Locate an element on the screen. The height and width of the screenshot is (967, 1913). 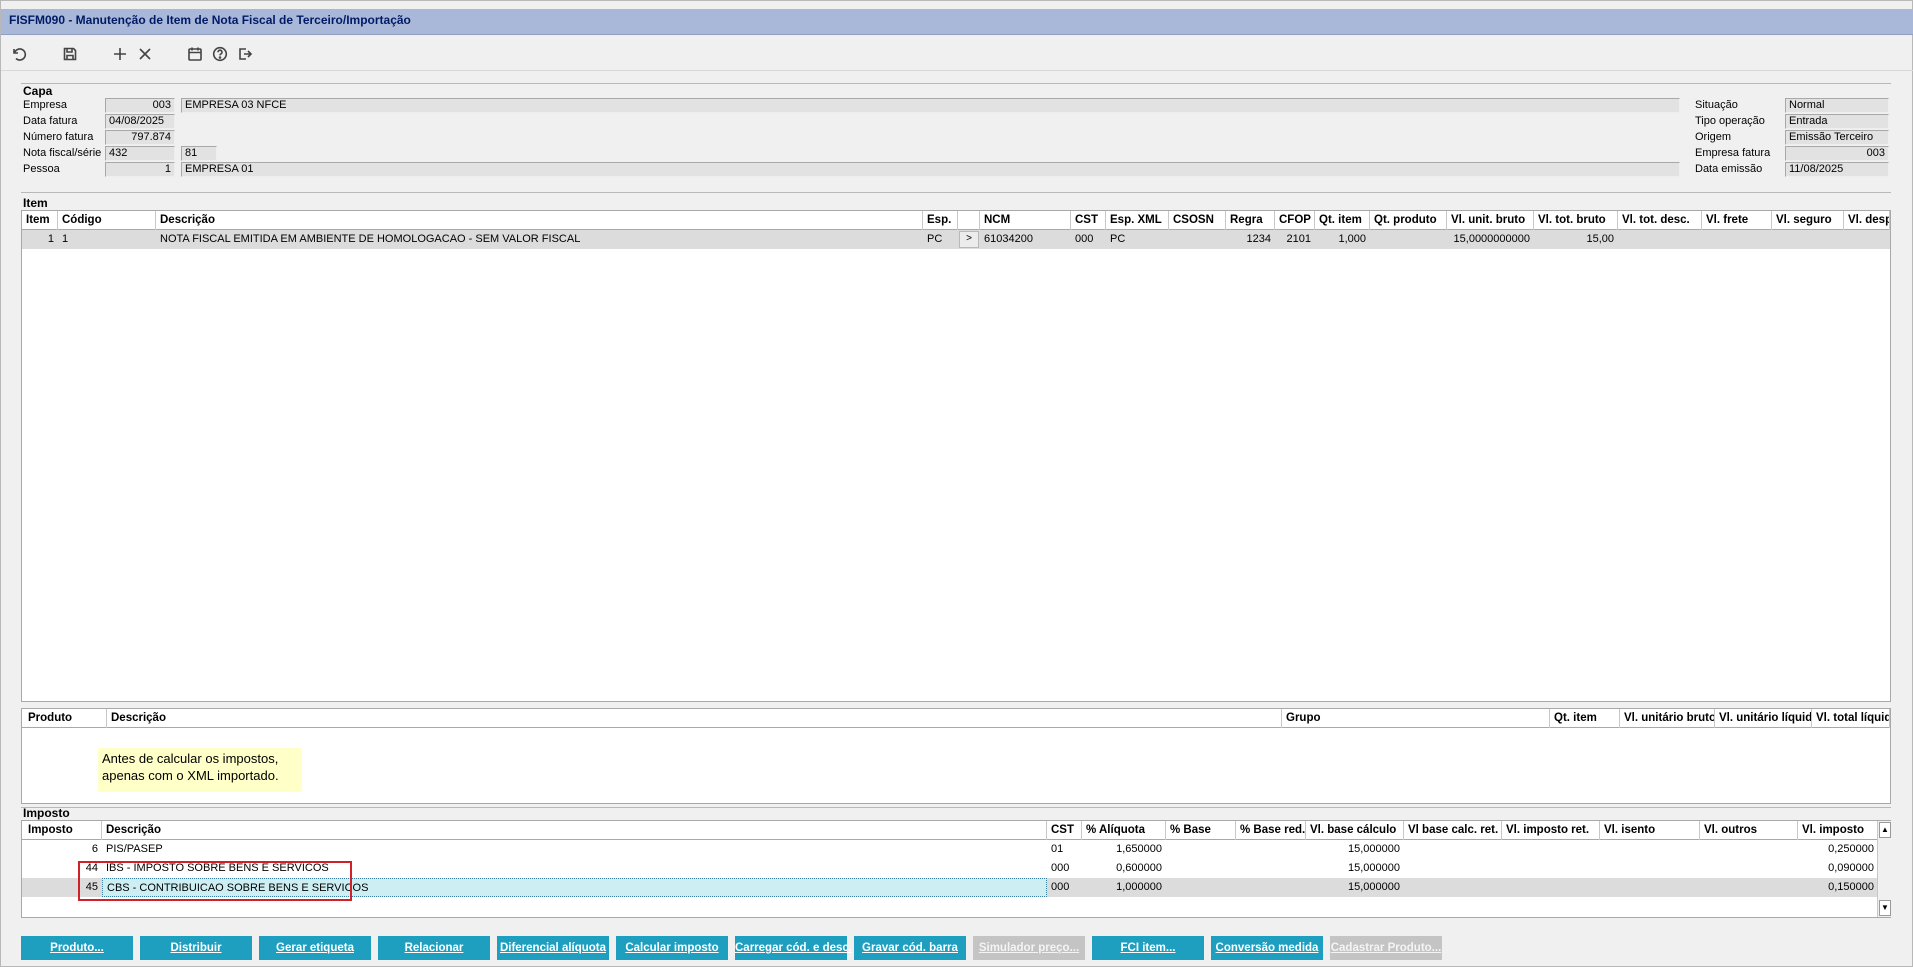
gravar-cod-barra-button: Gravar cód. barra is located at coordinates (910, 948).